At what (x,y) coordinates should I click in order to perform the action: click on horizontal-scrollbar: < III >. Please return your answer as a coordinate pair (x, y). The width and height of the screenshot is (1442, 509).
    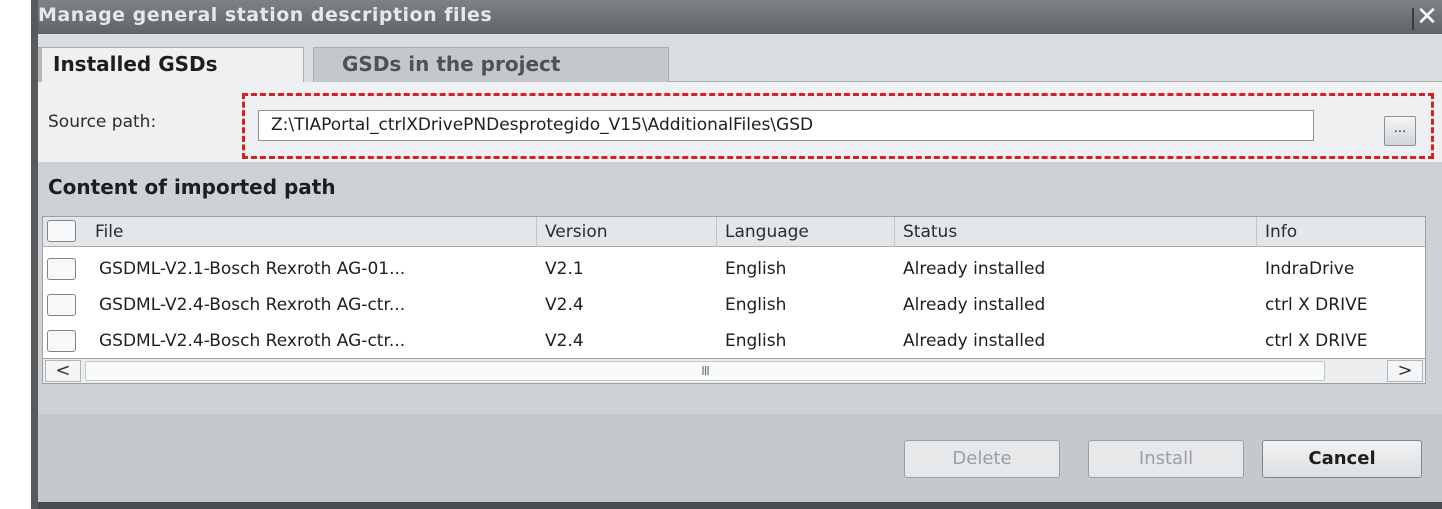
    Looking at the image, I should click on (734, 371).